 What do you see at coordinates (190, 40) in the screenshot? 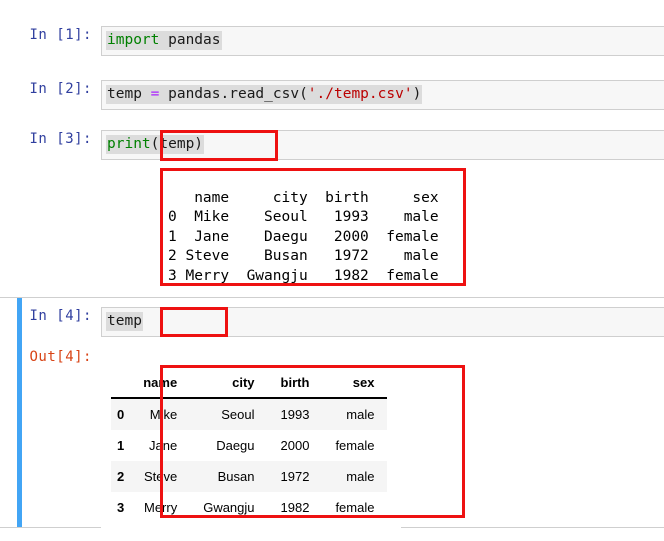
I see `token-module-pandas: pandas` at bounding box center [190, 40].